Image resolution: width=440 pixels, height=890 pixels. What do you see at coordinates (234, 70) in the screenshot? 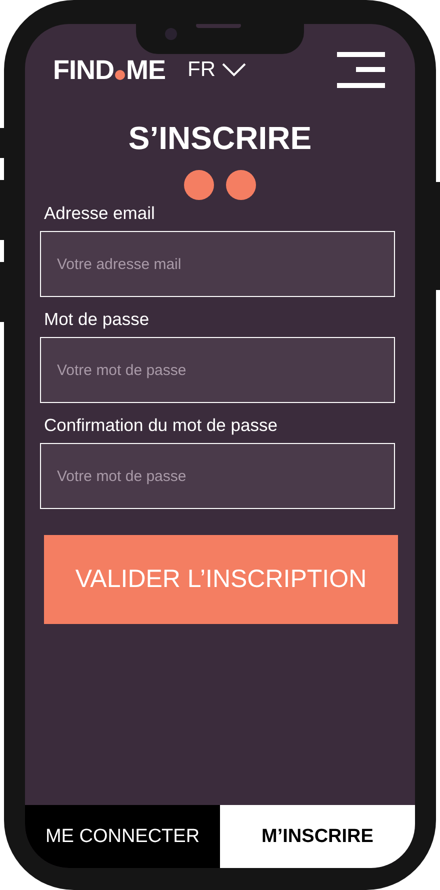
I see `chevron-down-icon` at bounding box center [234, 70].